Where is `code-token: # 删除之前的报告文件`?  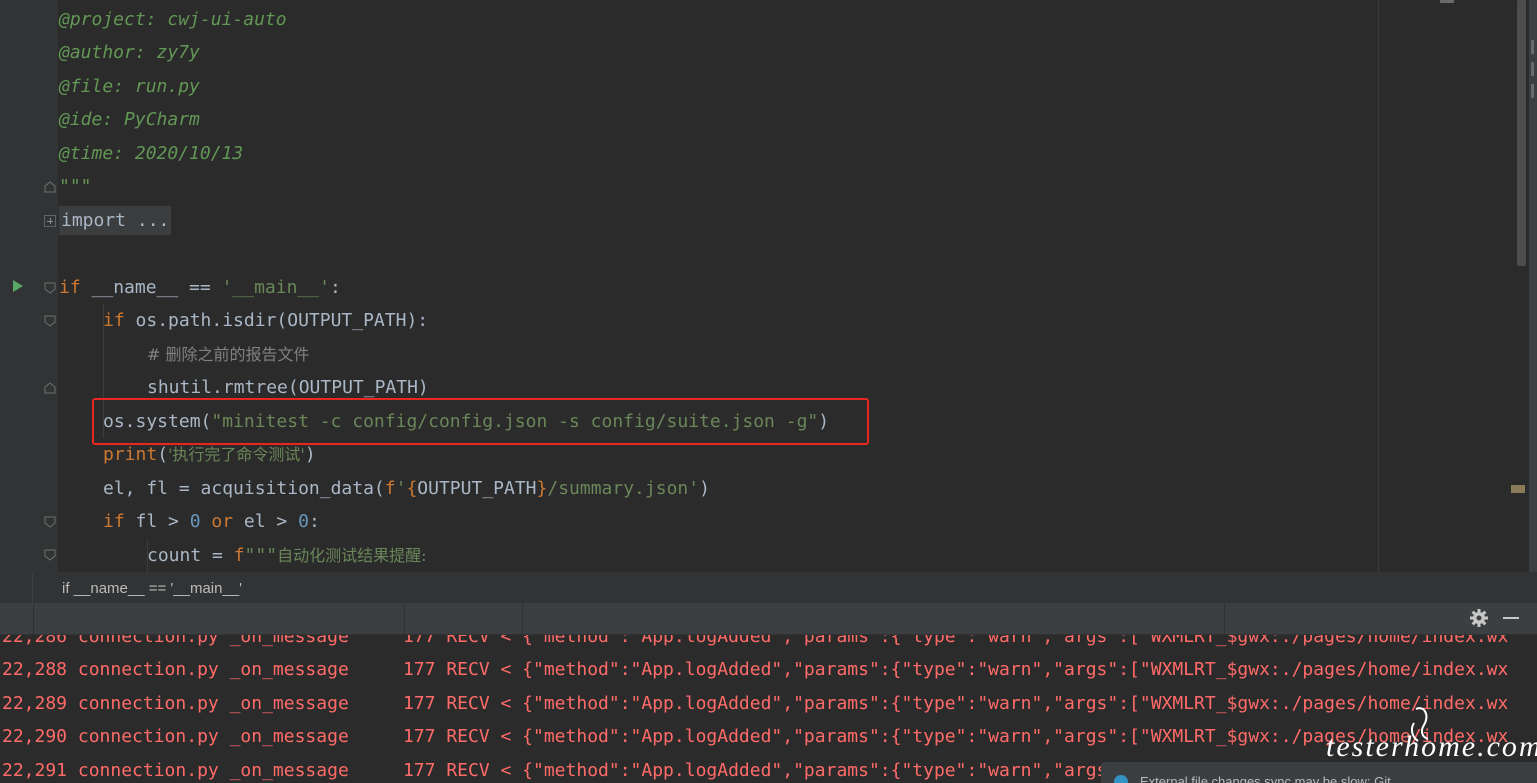
code-token: # 删除之前的报告文件 is located at coordinates (228, 354).